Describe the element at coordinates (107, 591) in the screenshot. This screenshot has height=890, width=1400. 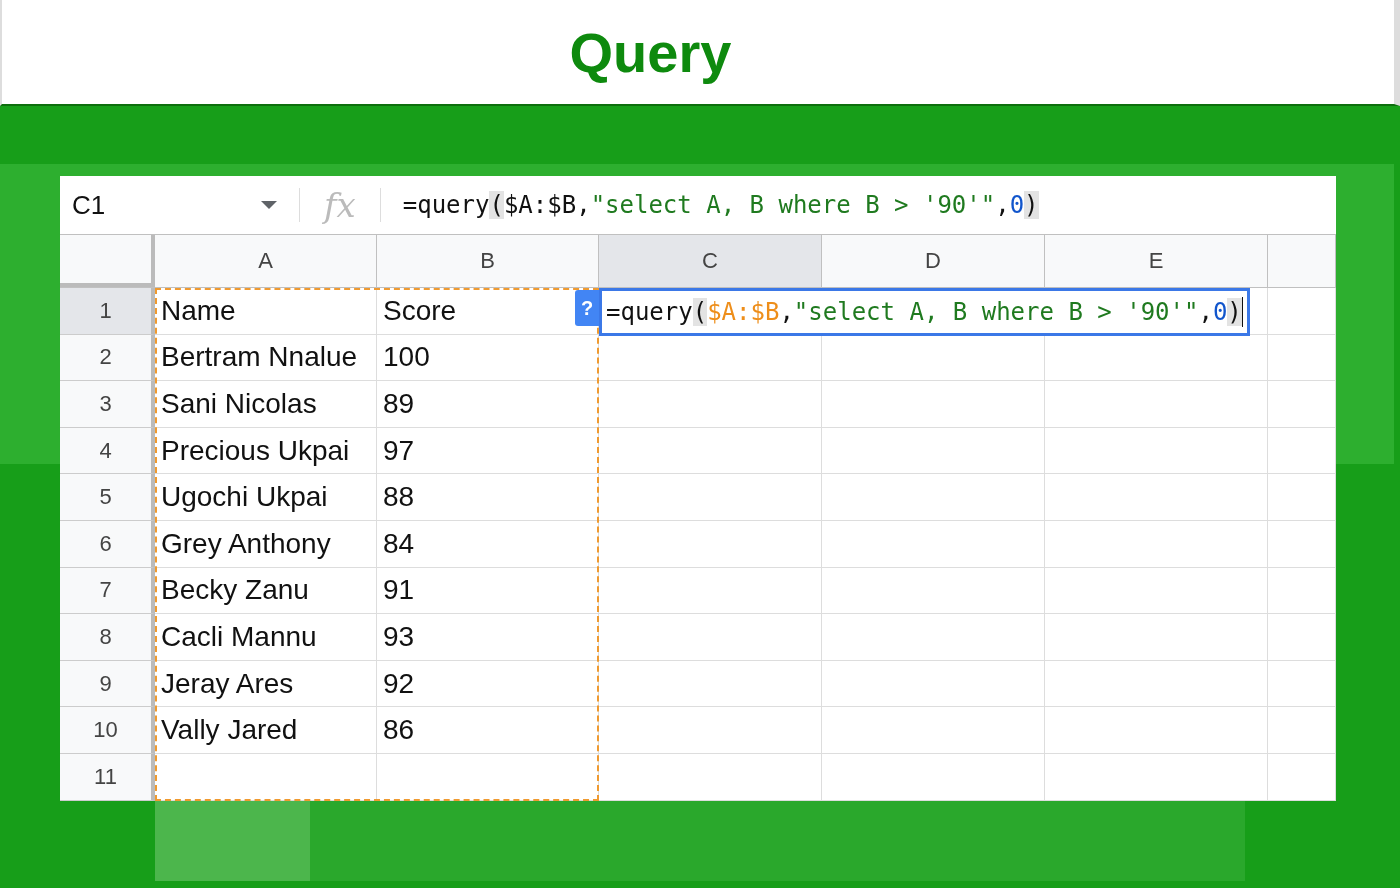
I see `row-header: 7` at that location.